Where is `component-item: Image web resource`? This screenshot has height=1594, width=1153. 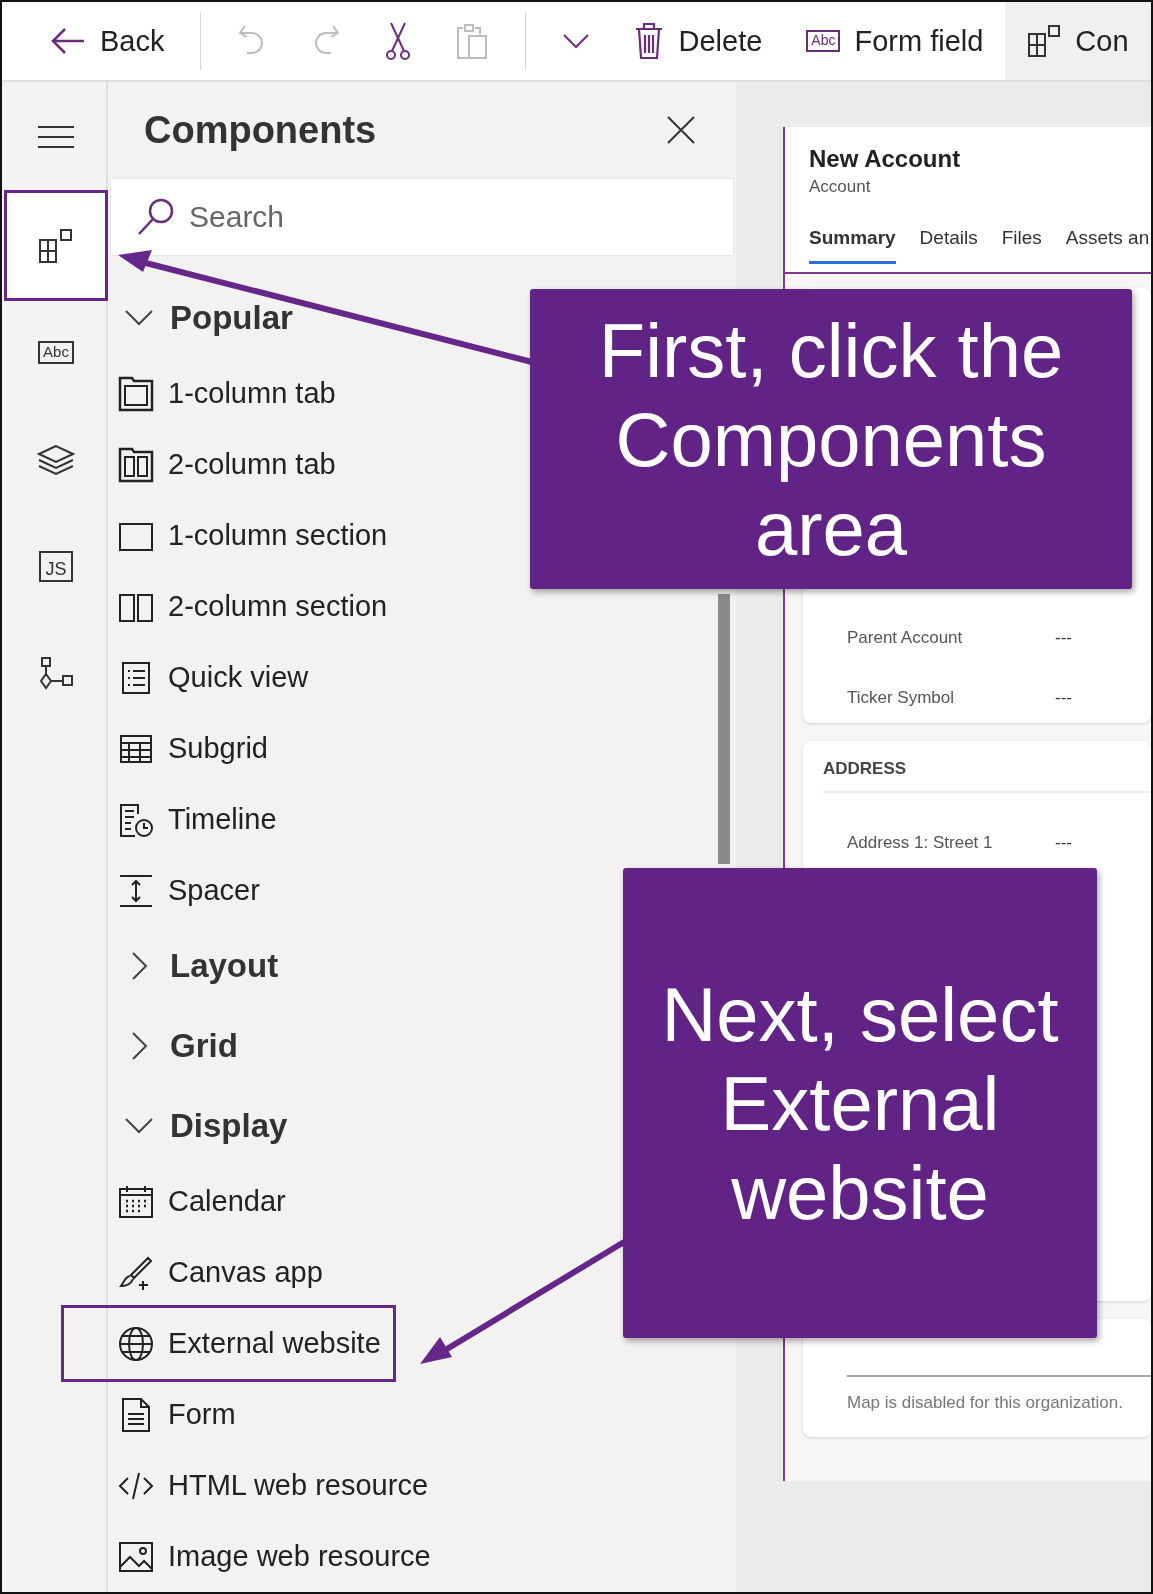
component-item: Image web resource is located at coordinates (272, 1556).